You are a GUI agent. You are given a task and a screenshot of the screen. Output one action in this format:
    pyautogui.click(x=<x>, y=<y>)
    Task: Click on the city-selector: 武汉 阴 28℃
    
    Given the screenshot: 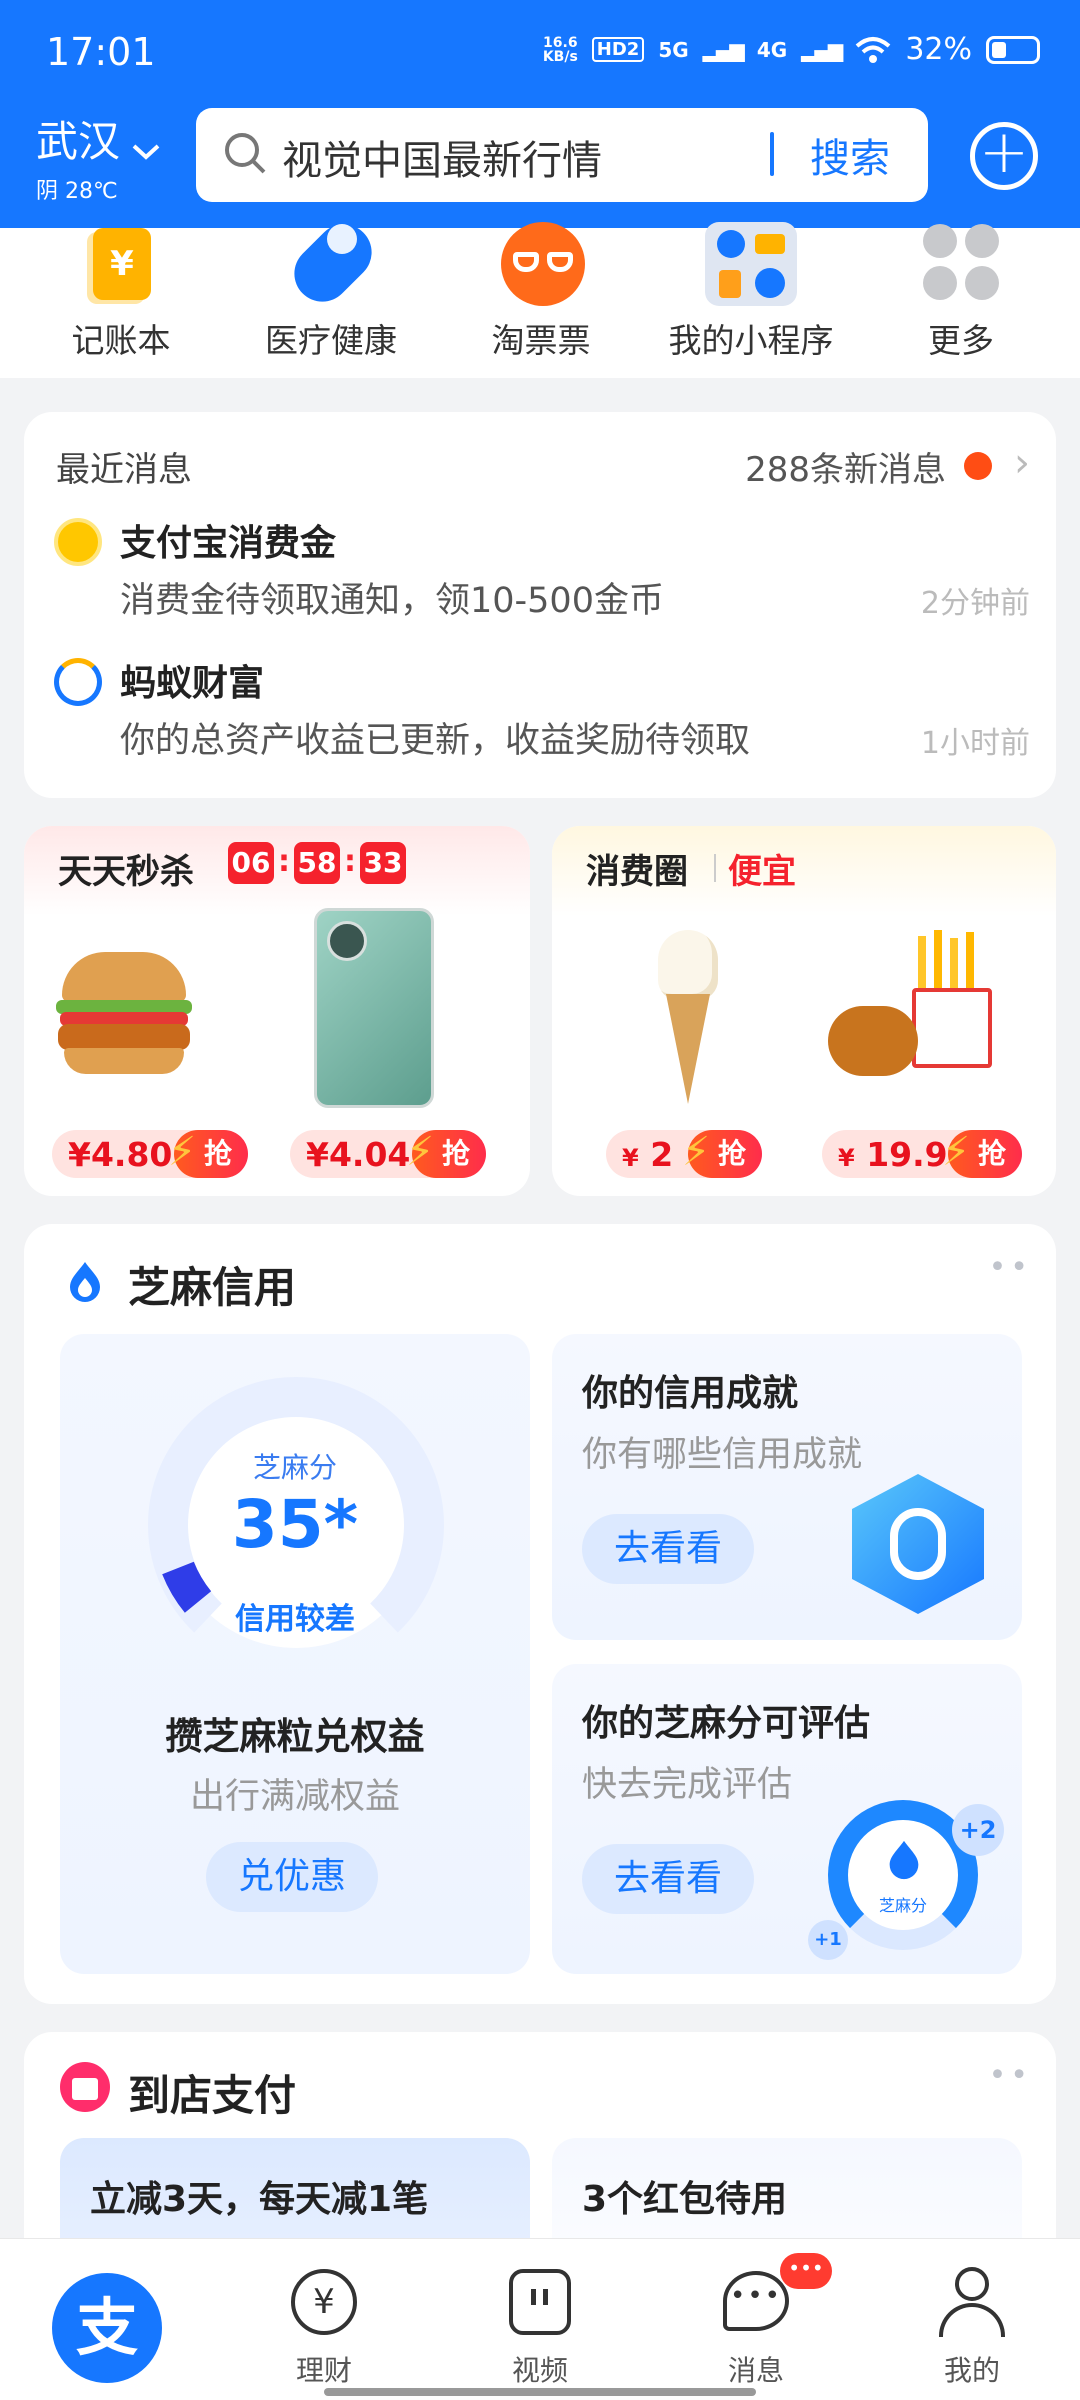 What is the action you would take?
    pyautogui.click(x=98, y=156)
    